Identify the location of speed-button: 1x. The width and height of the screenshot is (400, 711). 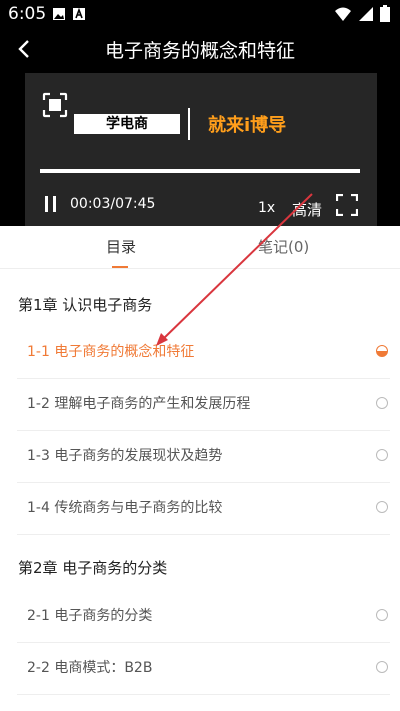
(266, 208).